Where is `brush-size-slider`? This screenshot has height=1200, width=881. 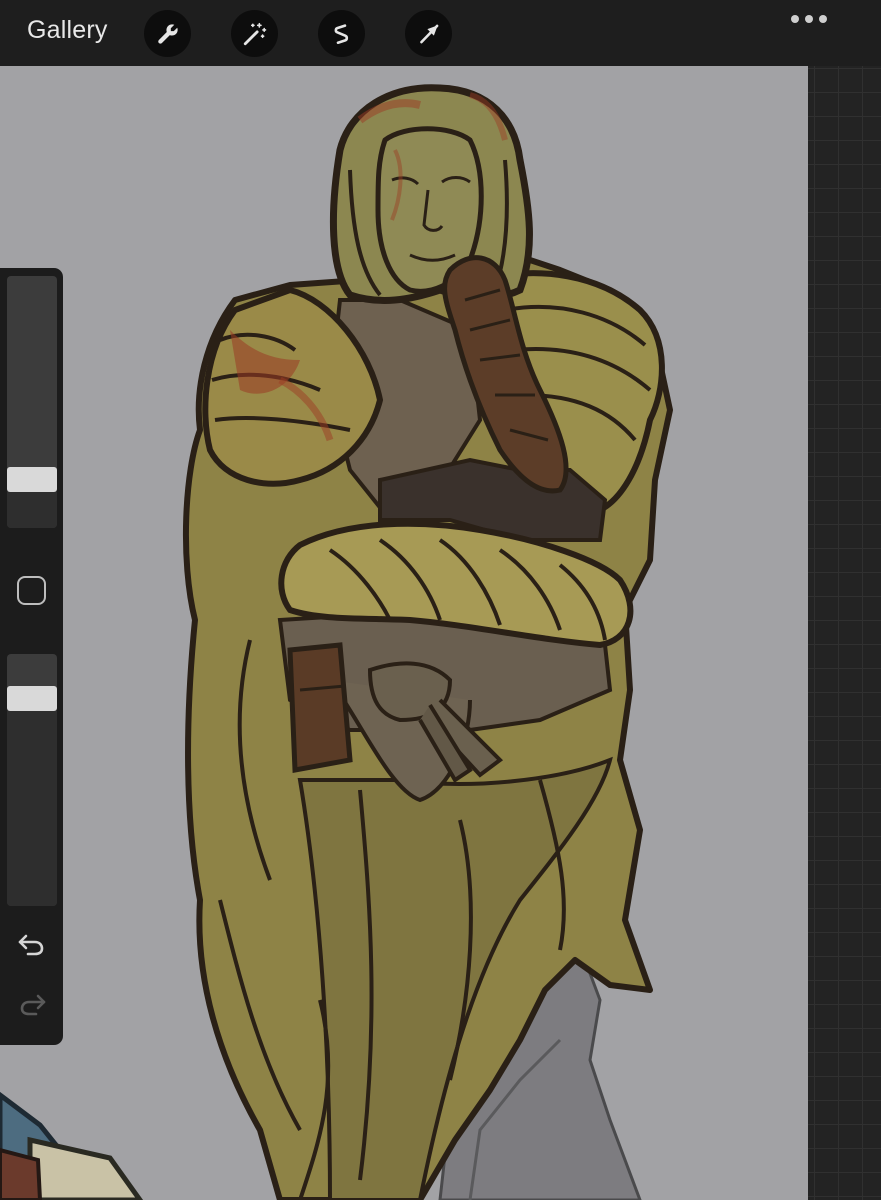
brush-size-slider is located at coordinates (32, 402).